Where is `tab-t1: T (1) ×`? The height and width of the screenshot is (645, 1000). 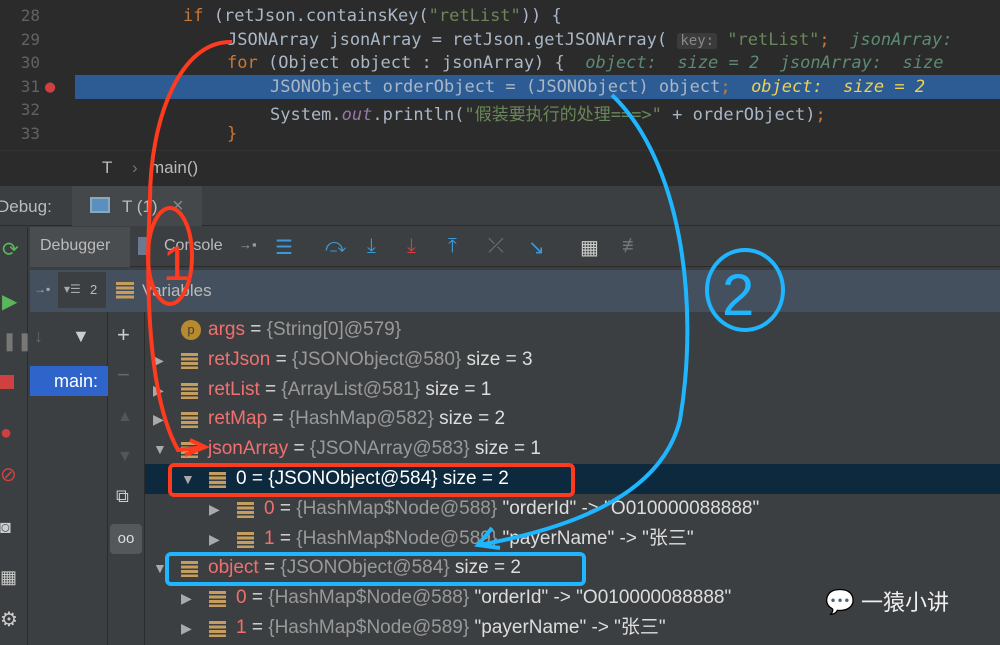
tab-t1: T (1) × is located at coordinates (137, 206).